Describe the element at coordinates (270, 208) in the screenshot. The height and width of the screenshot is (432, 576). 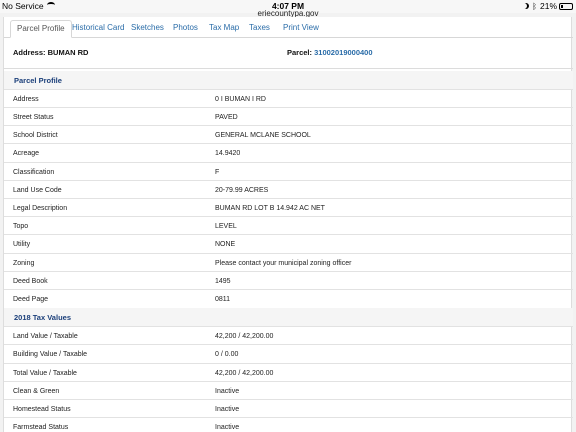
I see `row-value: BUMAN RD LOT B 14.942 AC NET` at that location.